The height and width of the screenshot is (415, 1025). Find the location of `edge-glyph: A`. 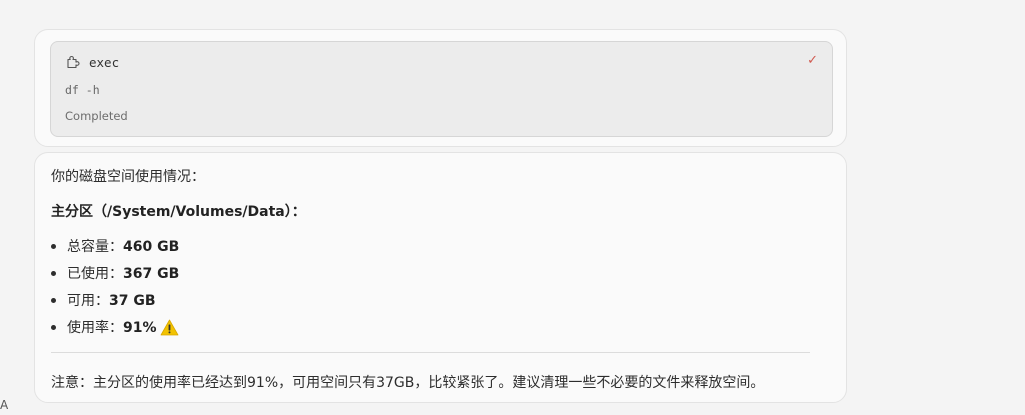

edge-glyph: A is located at coordinates (4, 405).